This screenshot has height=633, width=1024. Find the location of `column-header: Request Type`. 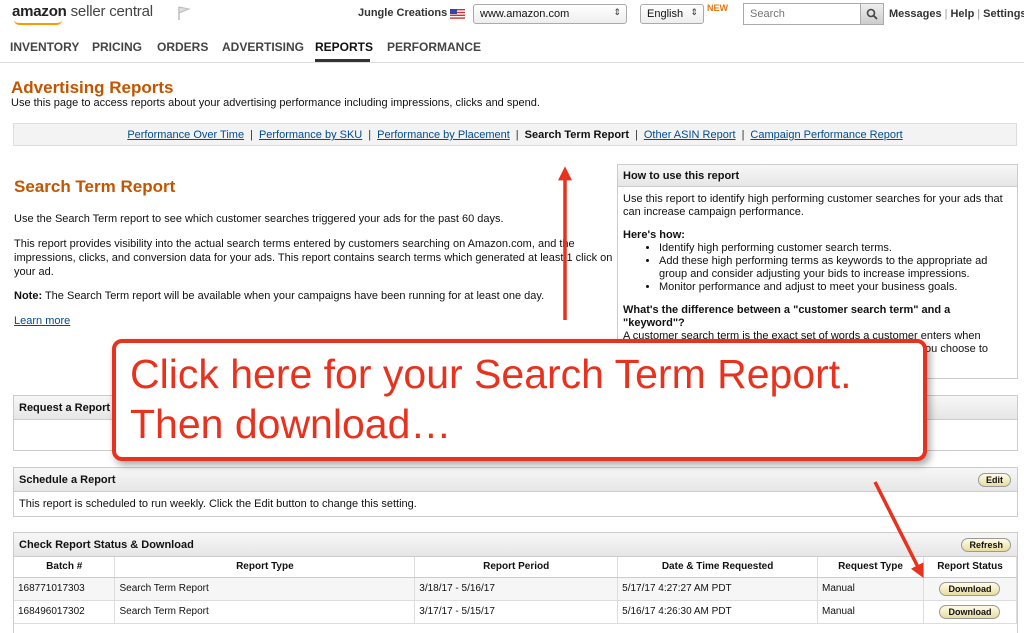

column-header: Request Type is located at coordinates (870, 567).